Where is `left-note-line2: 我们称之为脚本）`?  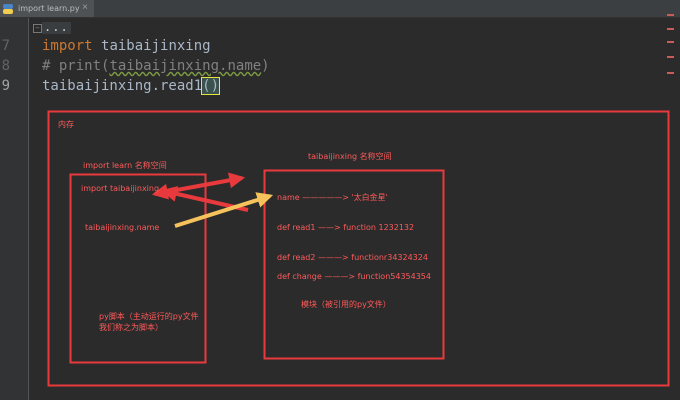 left-note-line2: 我们称之为脚本） is located at coordinates (131, 327).